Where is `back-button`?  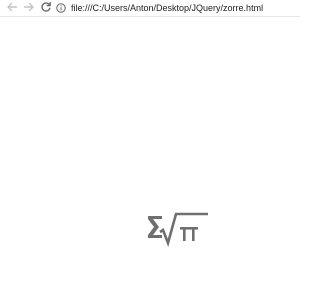
back-button is located at coordinates (12, 7).